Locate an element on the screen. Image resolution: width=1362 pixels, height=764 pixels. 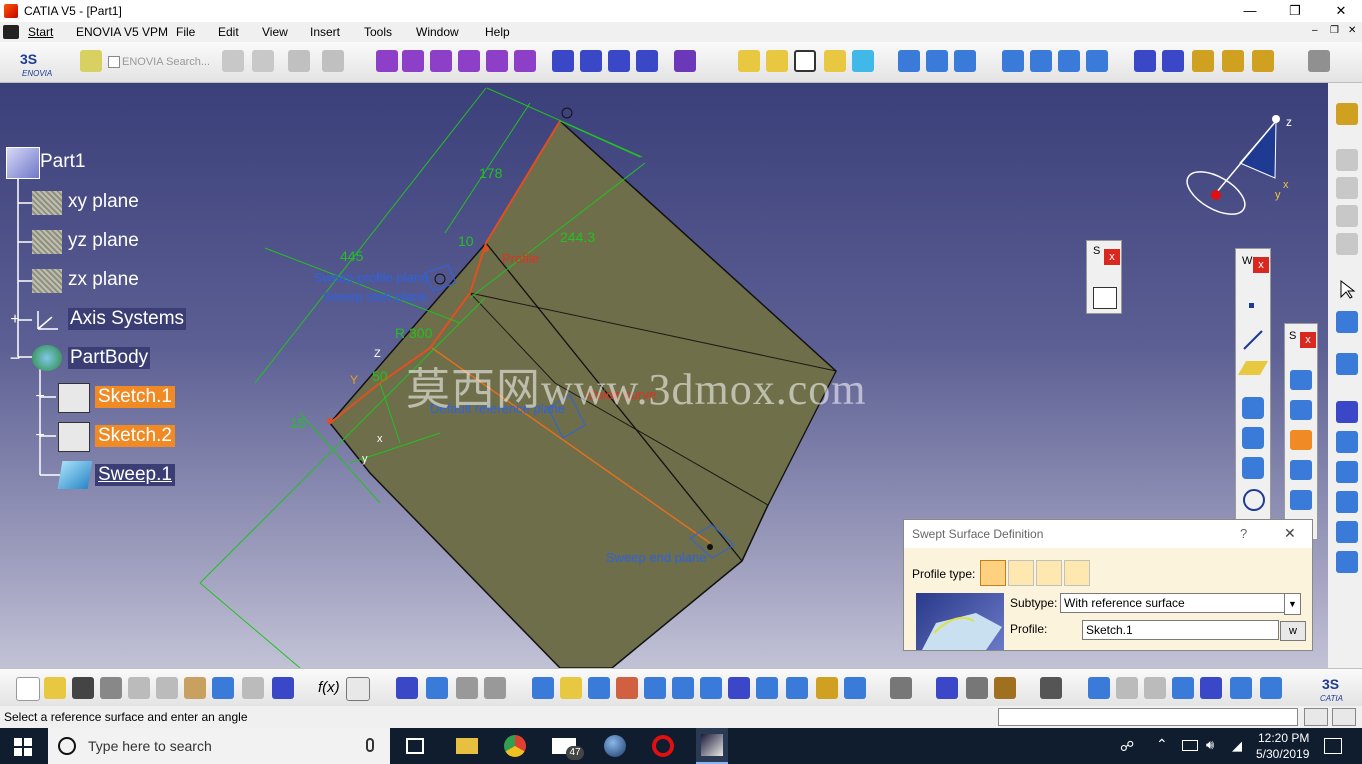
redo-icon is located at coordinates (253, 688).